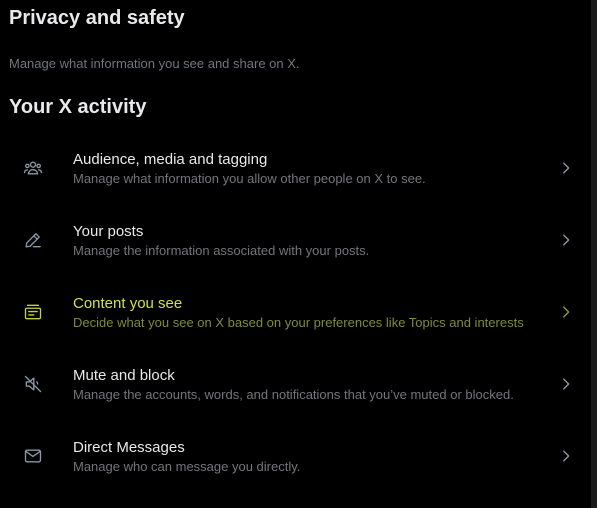 Image resolution: width=597 pixels, height=508 pixels. What do you see at coordinates (594, 254) in the screenshot?
I see `scrollbar` at bounding box center [594, 254].